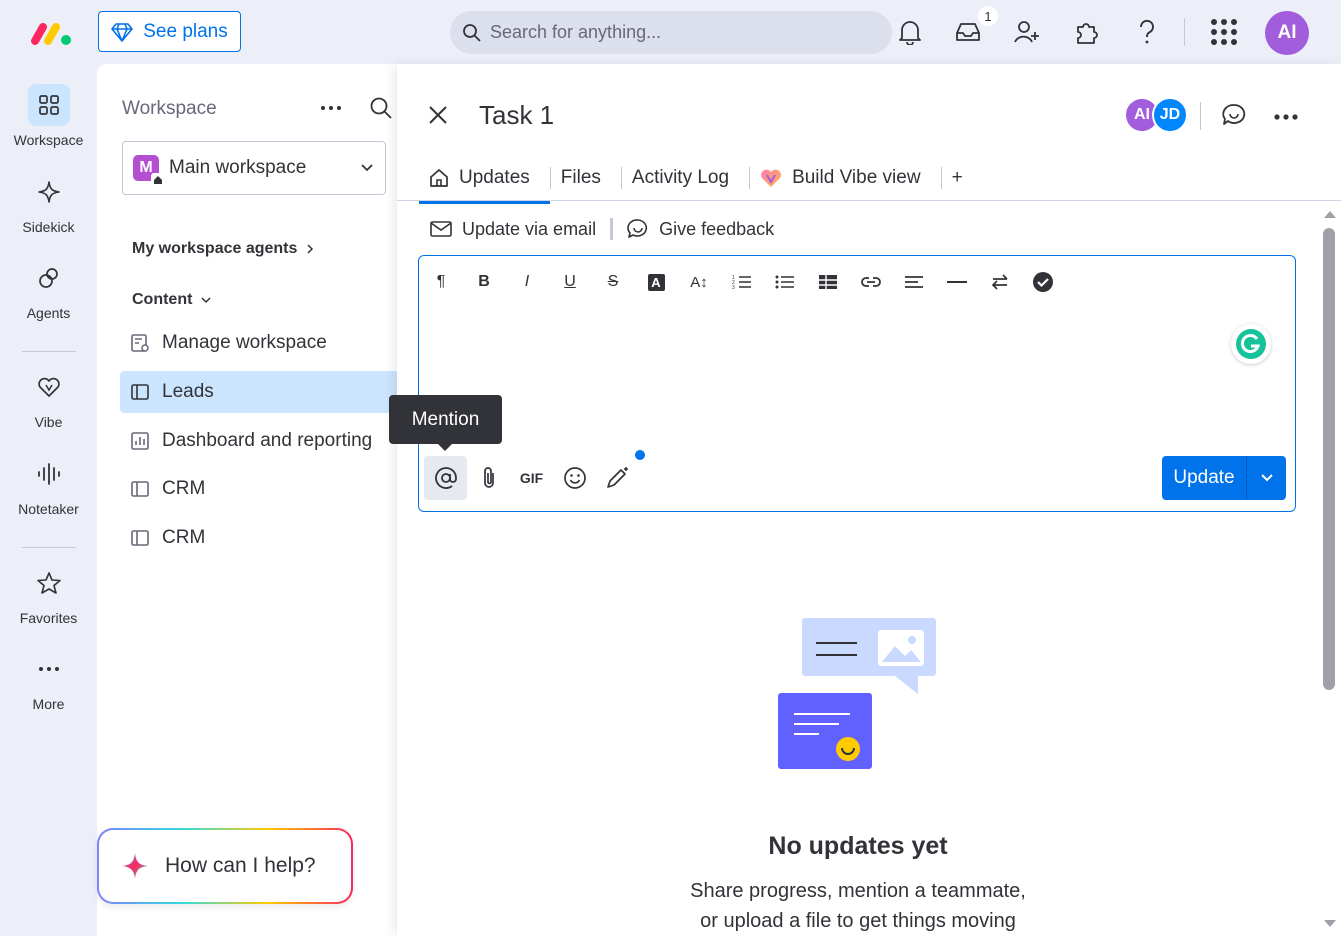 Image resolution: width=1341 pixels, height=936 pixels. I want to click on rail-item-notetaker: Notetaker, so click(48, 485).